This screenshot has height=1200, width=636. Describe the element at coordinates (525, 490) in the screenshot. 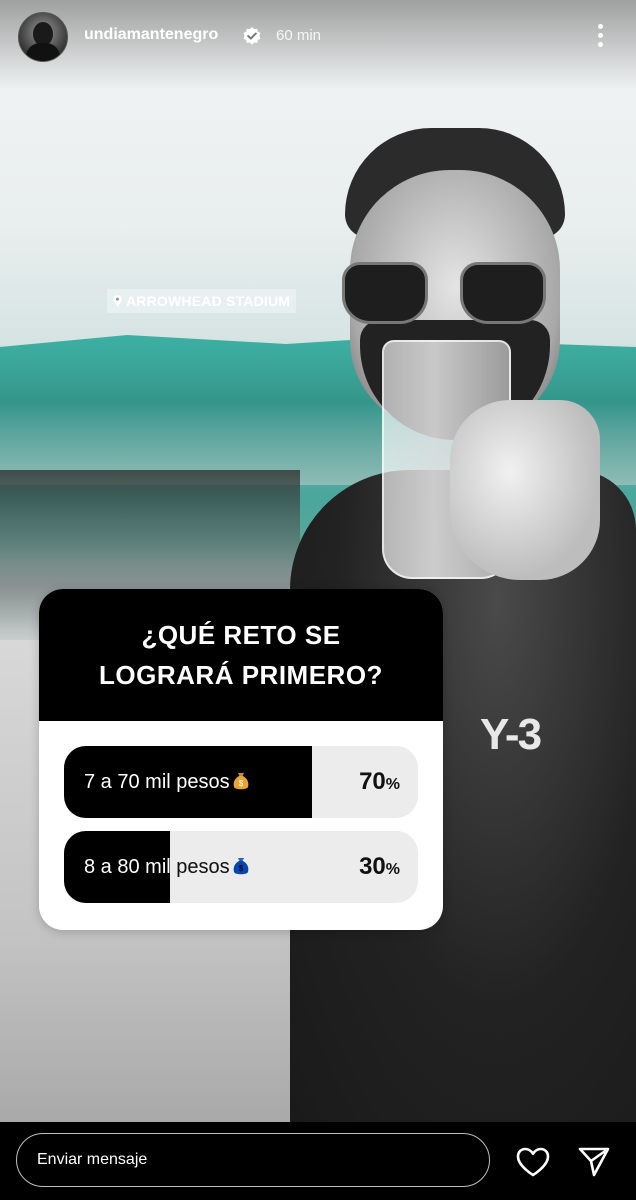

I see `person-hand` at that location.